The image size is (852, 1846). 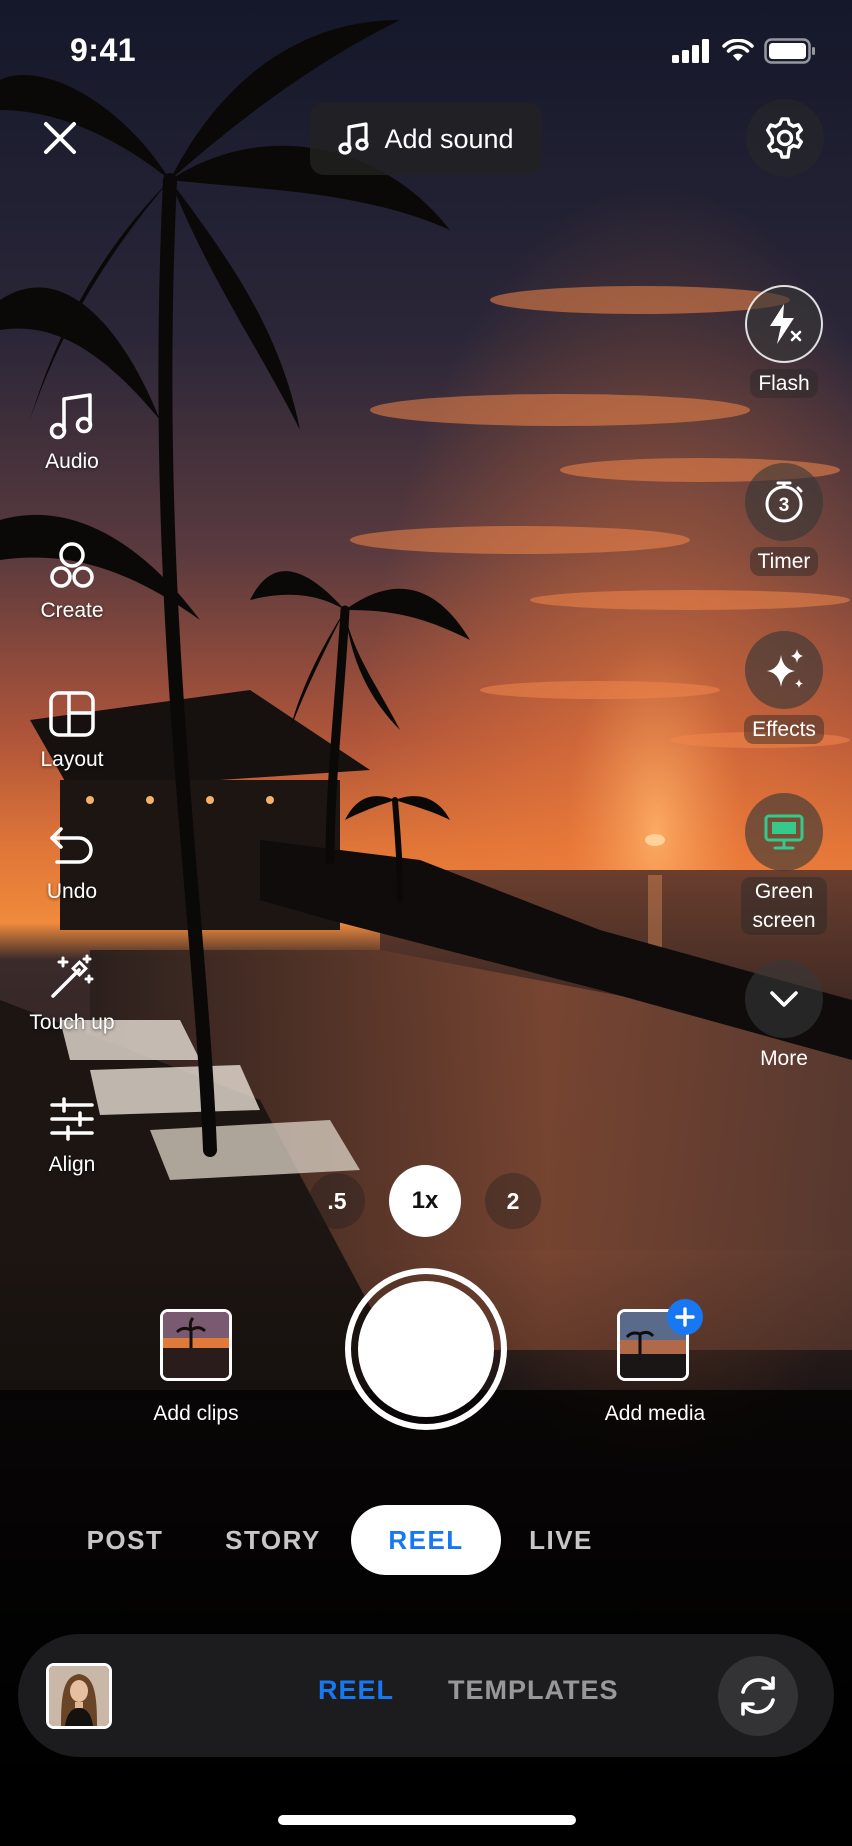 I want to click on add-media-label: Add media, so click(x=655, y=1413).